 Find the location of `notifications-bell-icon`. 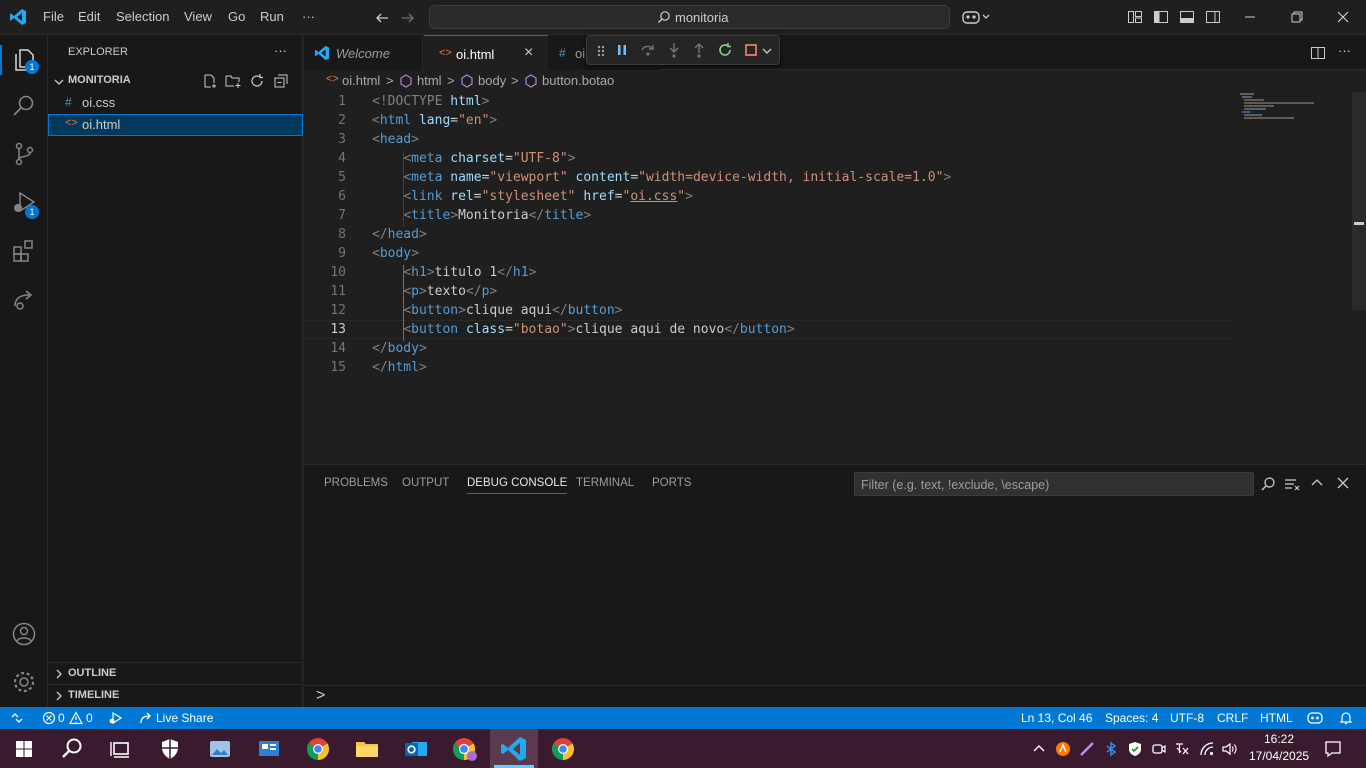

notifications-bell-icon is located at coordinates (1346, 718).